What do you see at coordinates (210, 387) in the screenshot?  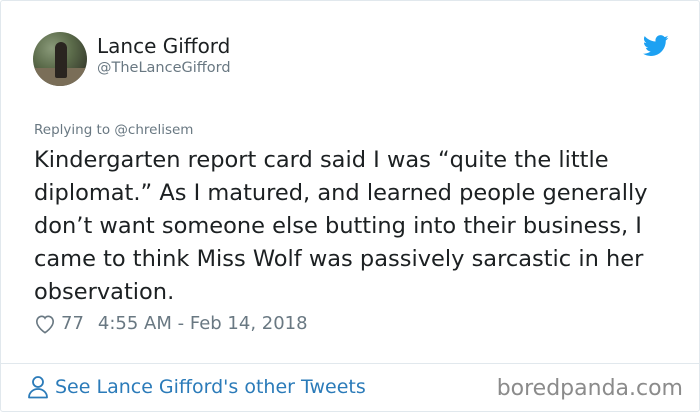 I see `see-other-tweets-label: See Lance Gifford's other Tweets` at bounding box center [210, 387].